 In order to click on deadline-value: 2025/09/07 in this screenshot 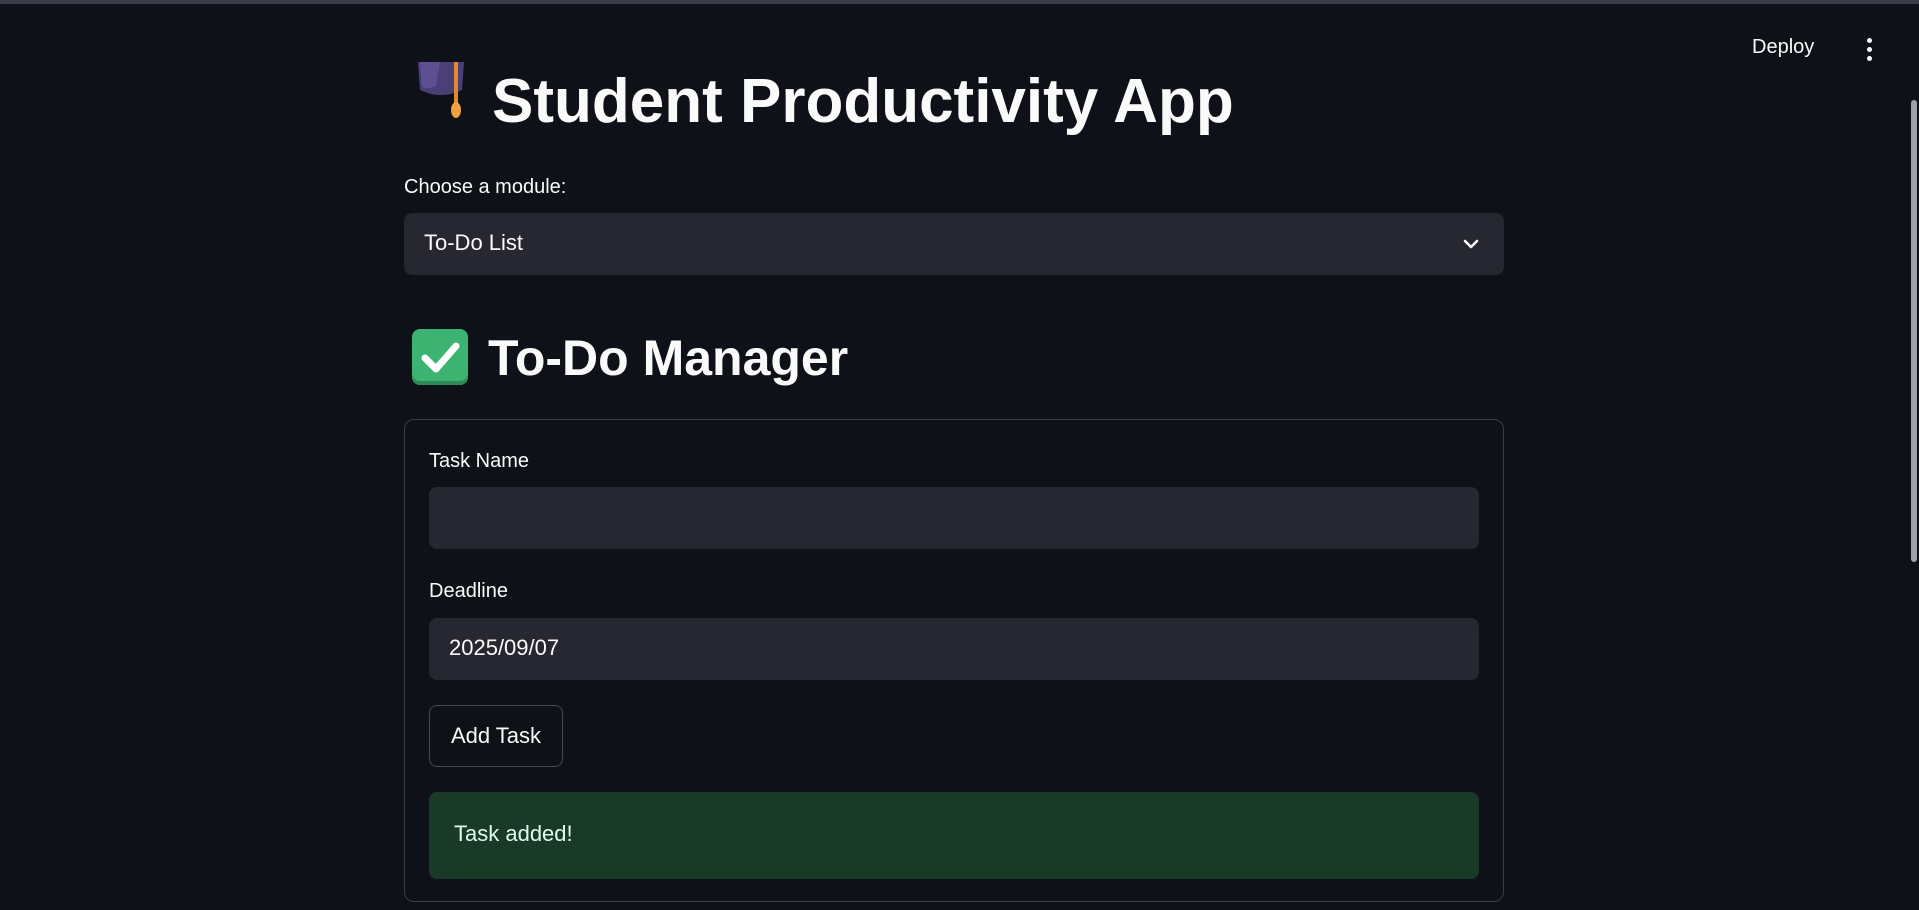, I will do `click(504, 647)`.